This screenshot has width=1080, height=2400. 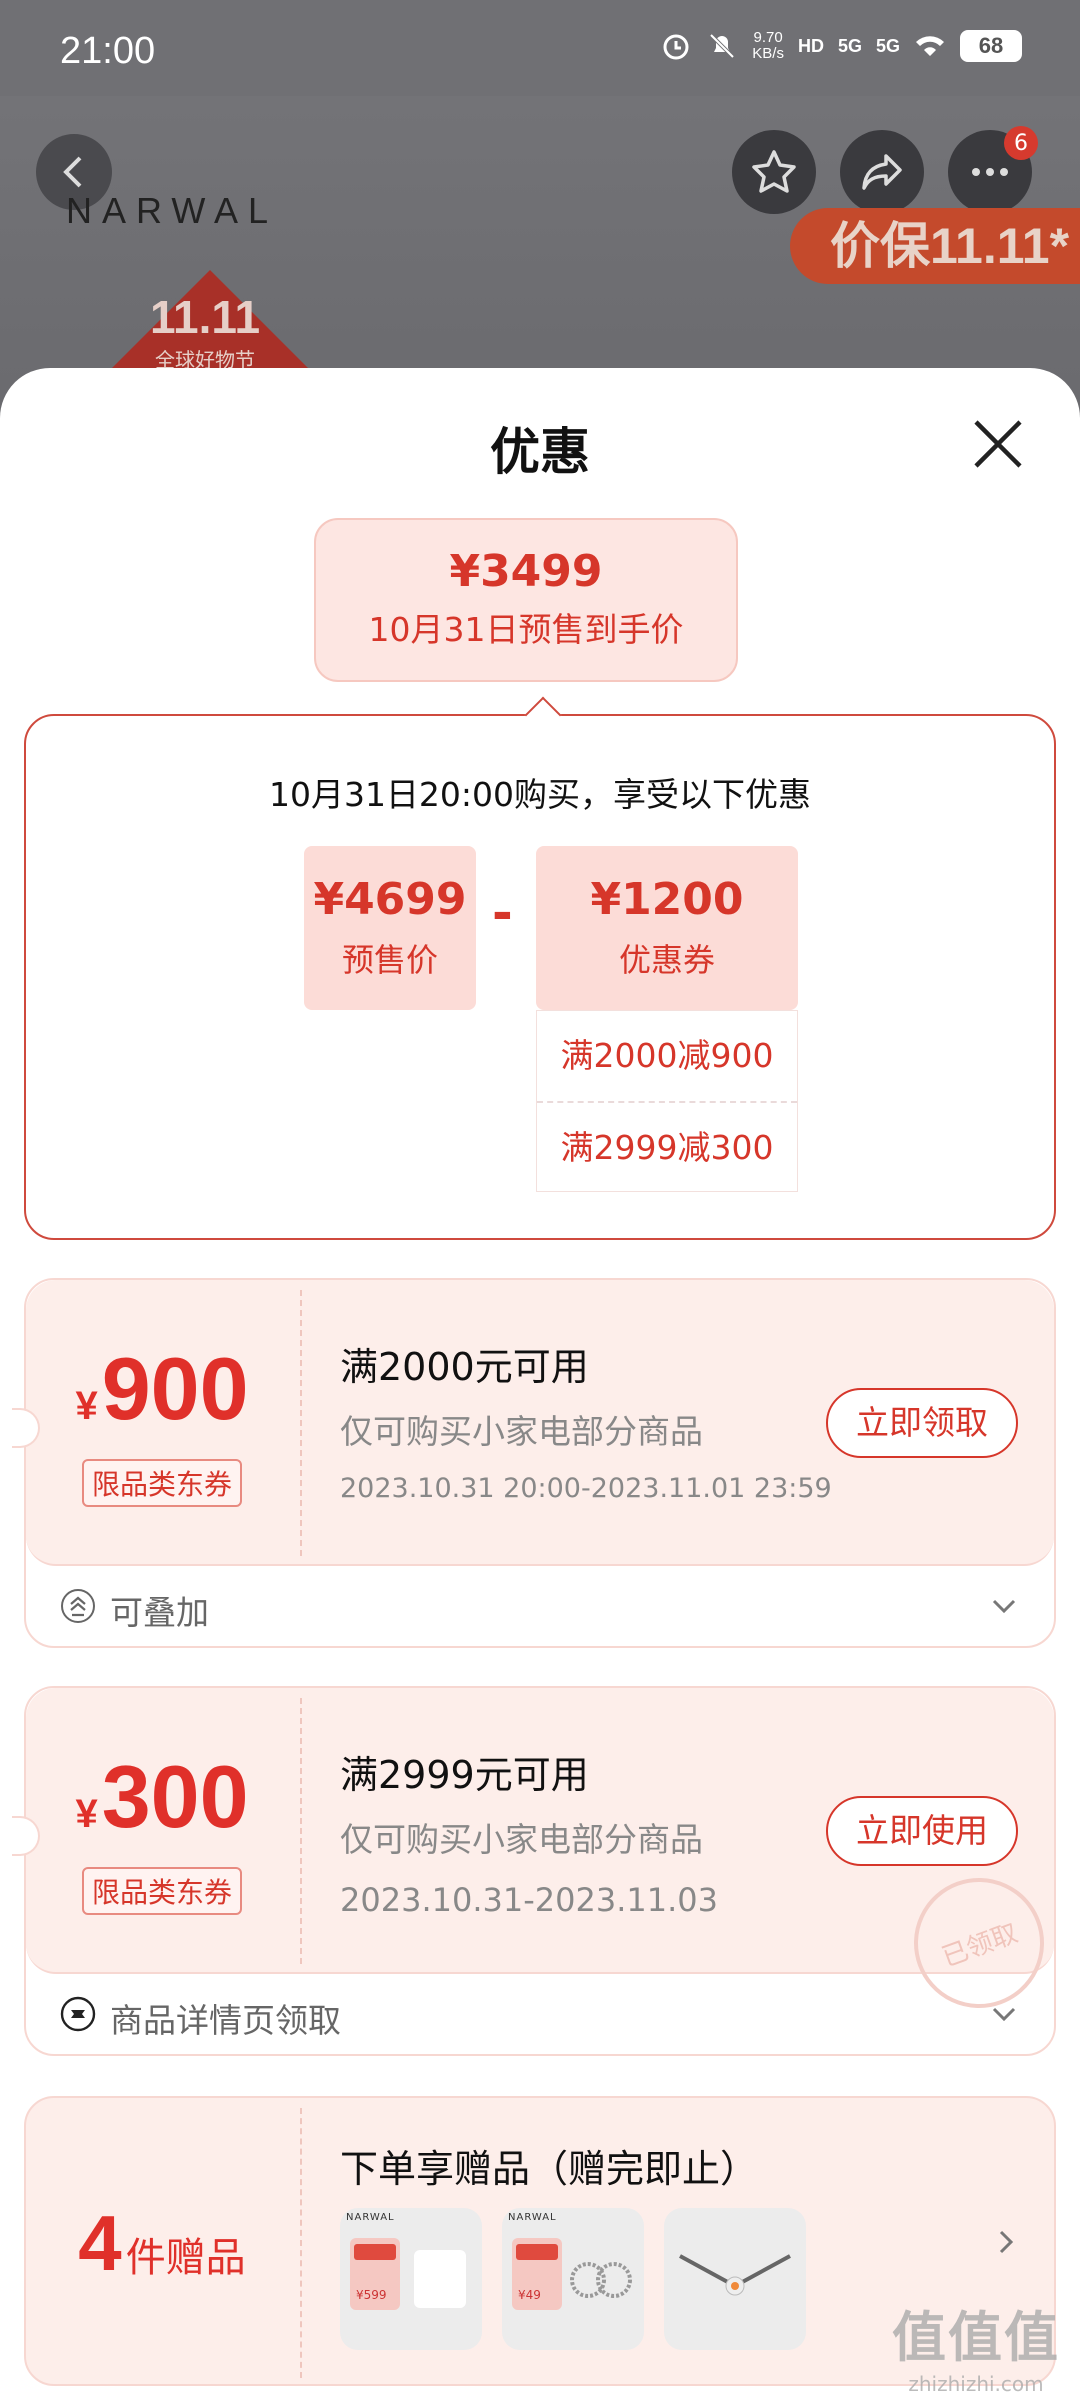 What do you see at coordinates (526, 600) in the screenshot?
I see `final-price-box: ¥3499 10月31日预售到手价` at bounding box center [526, 600].